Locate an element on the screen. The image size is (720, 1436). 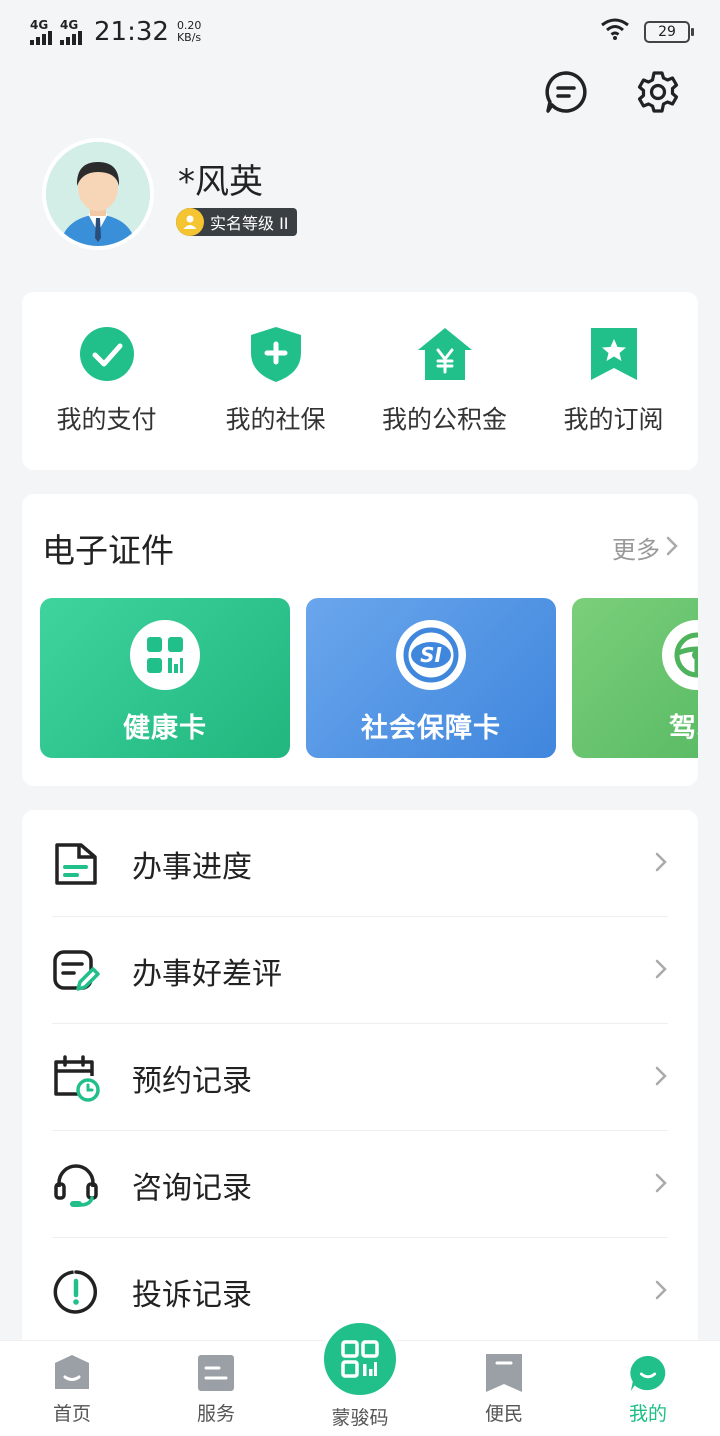
avatar is located at coordinates (98, 194).